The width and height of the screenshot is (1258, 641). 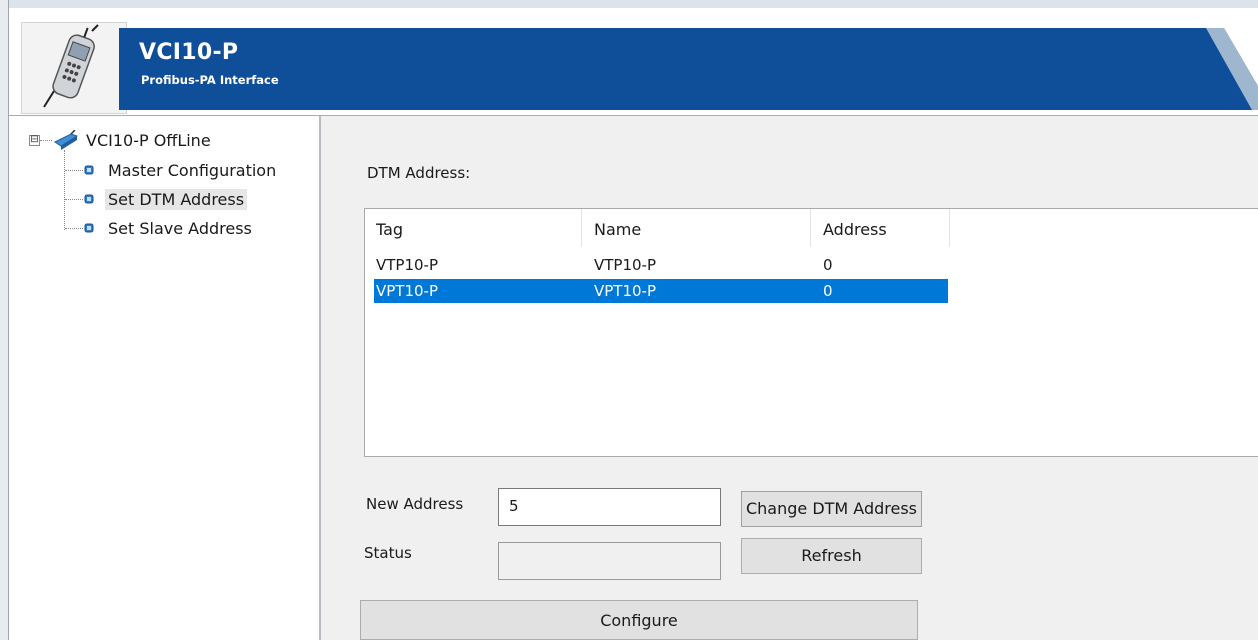 I want to click on banner-decoration-icon, so click(x=1232, y=69).